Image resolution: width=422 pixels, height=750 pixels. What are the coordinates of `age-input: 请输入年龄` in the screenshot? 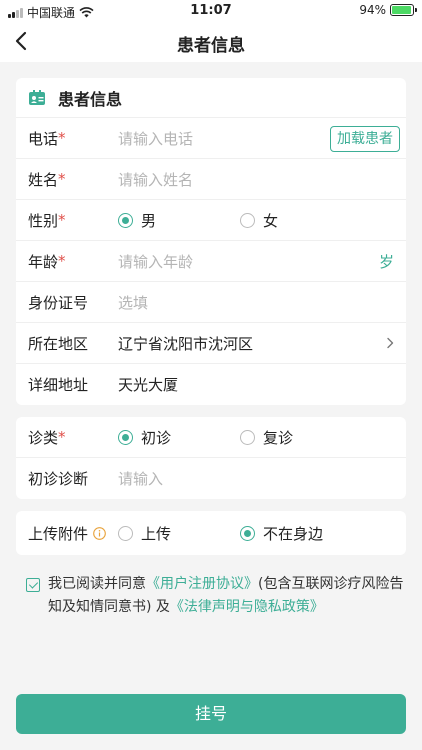 It's located at (248, 261).